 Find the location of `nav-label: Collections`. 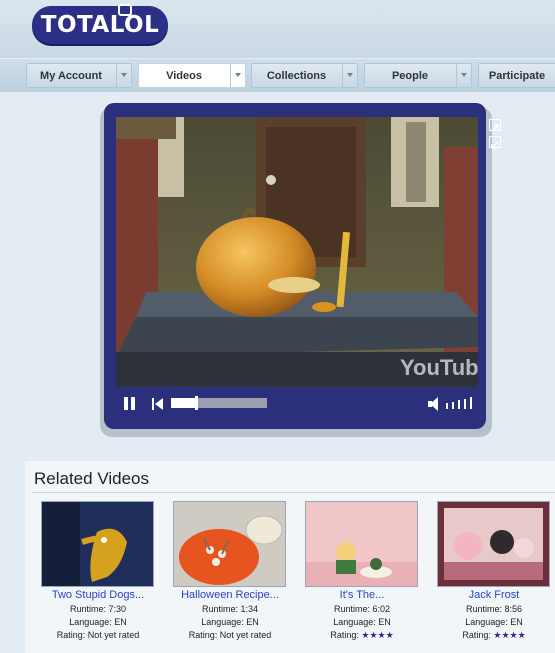

nav-label: Collections is located at coordinates (296, 76).